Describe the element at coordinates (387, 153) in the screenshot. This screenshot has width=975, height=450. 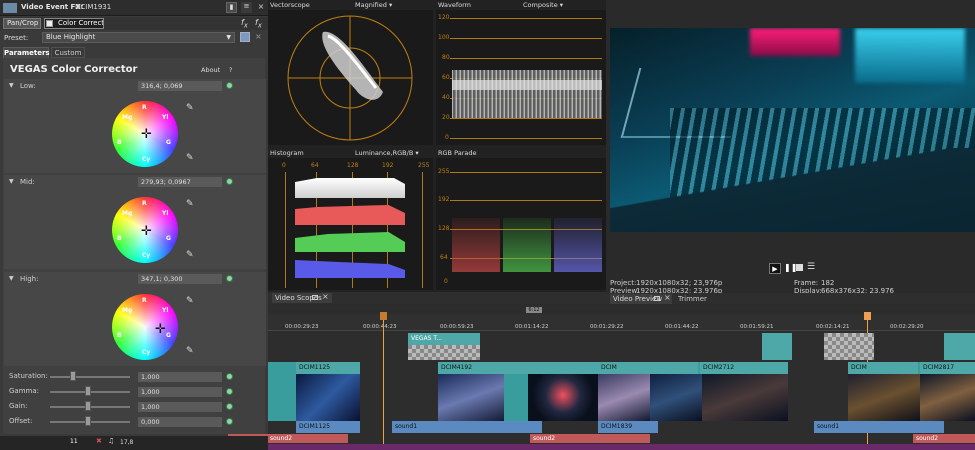
I see `histogram-mode-dropdown: Luminance,RGB/B ▾` at that location.